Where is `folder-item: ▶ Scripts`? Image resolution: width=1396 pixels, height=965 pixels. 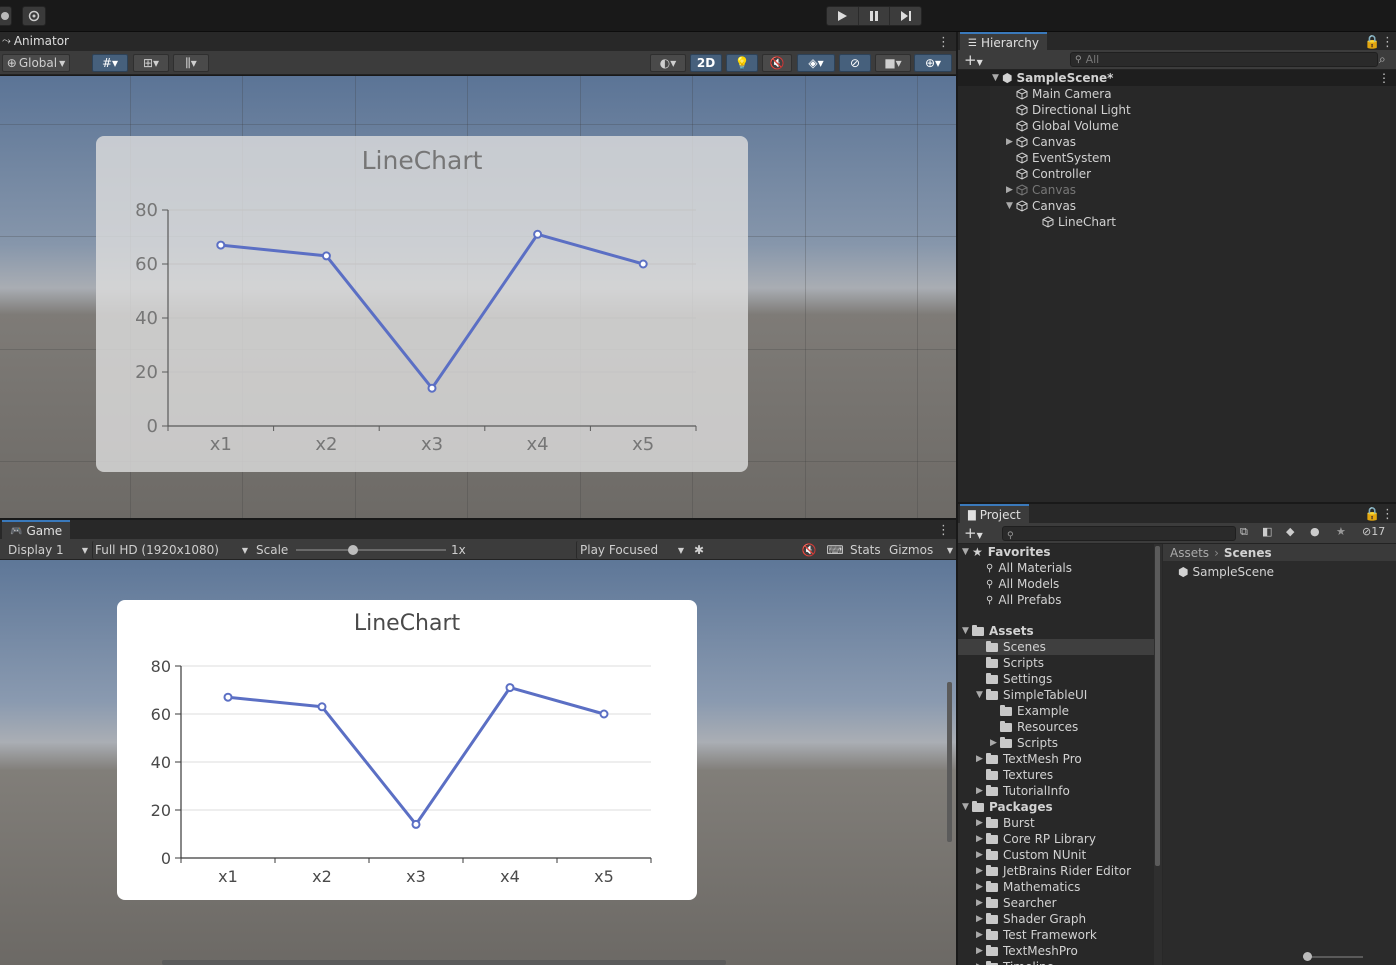 folder-item: ▶ Scripts is located at coordinates (1056, 743).